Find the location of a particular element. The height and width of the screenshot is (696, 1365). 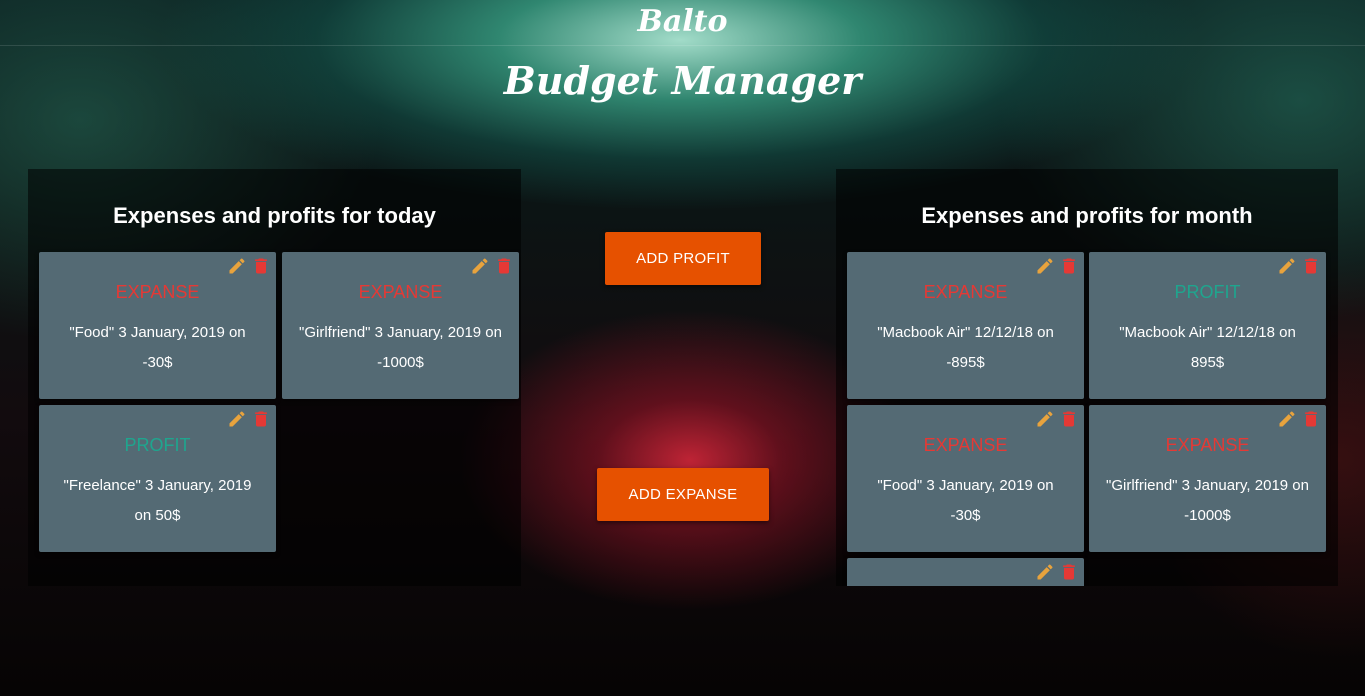

today-card: EXPANSE "Food" 3 January, 2019 on -30$ is located at coordinates (157, 325).